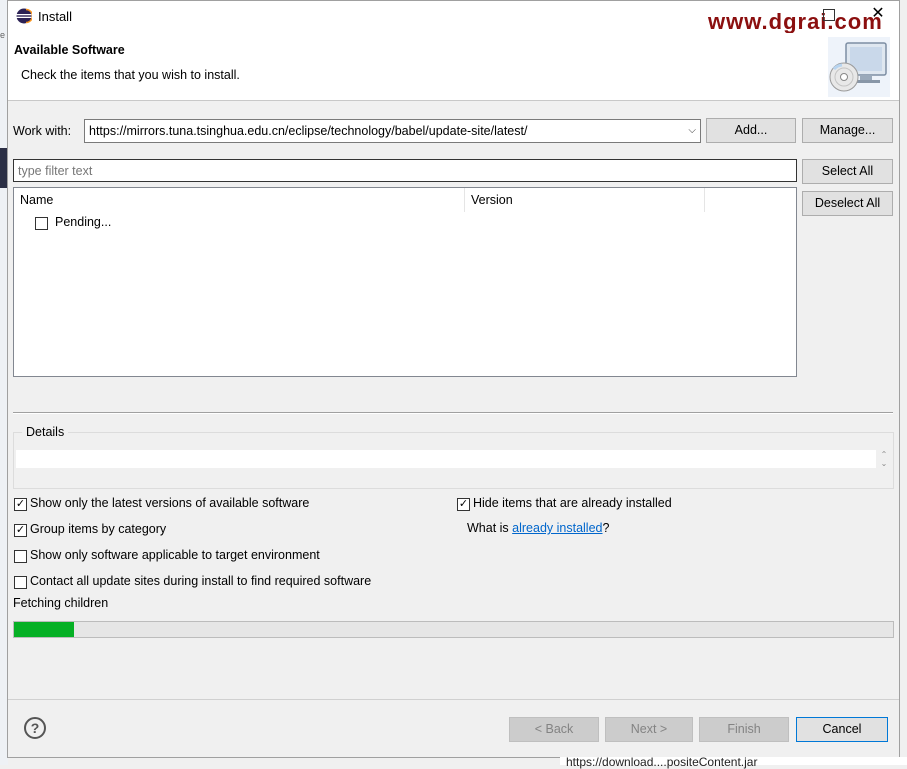  What do you see at coordinates (649, 729) in the screenshot?
I see `next-button: Next >` at bounding box center [649, 729].